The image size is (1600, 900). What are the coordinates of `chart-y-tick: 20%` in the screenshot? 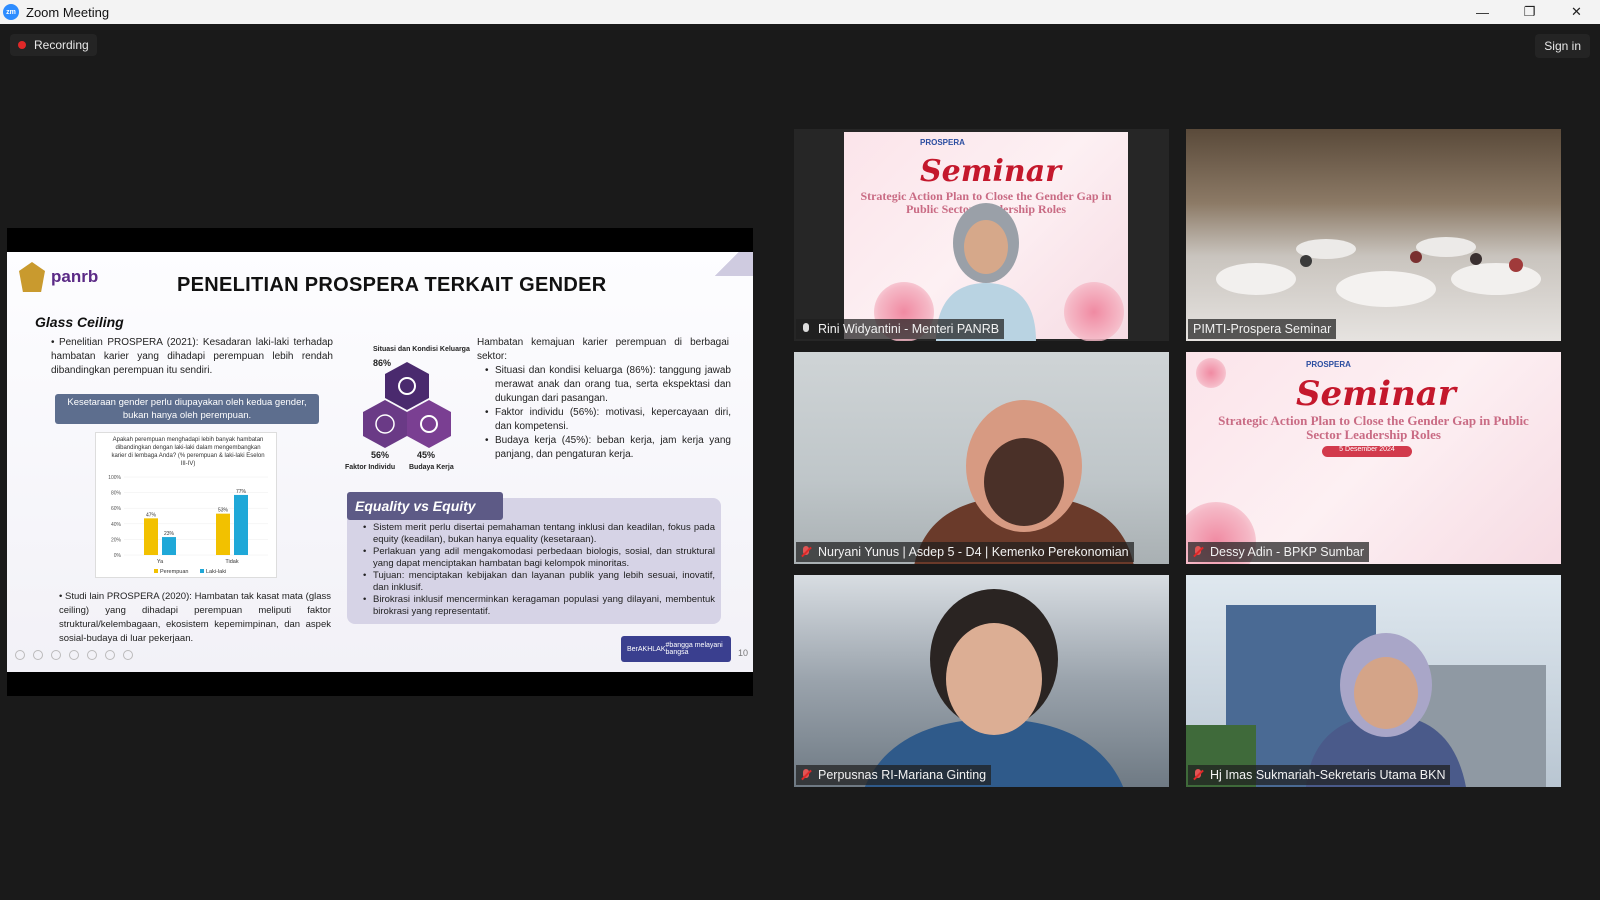 It's located at (116, 540).